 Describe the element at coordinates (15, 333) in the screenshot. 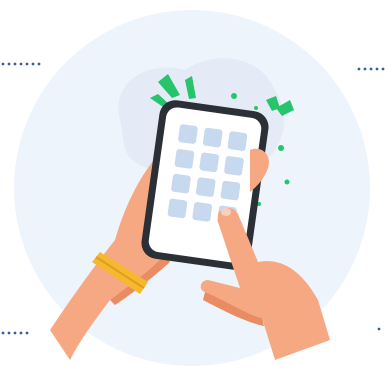

I see `dotted-line-bottom-left` at that location.